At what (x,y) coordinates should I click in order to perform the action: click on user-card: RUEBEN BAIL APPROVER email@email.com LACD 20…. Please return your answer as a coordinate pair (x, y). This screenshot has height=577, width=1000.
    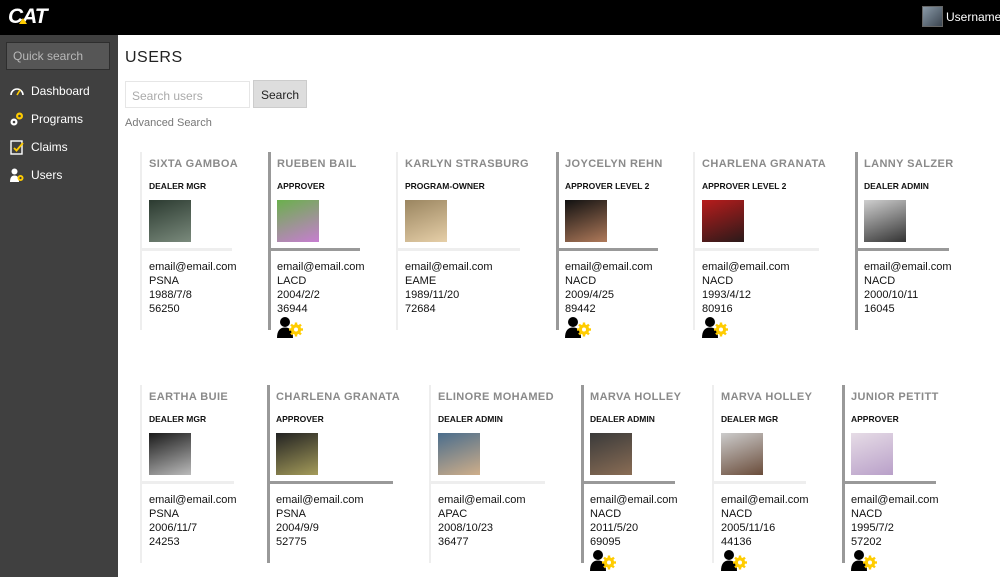
    Looking at the image, I should click on (318, 245).